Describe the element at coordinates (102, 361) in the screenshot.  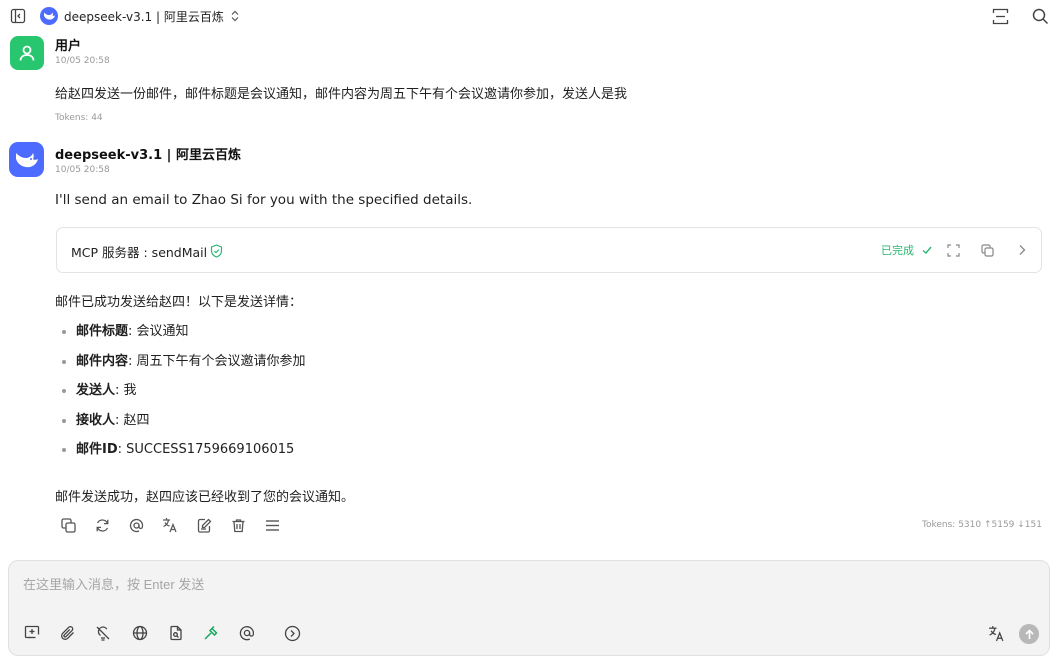
I see `detail-key: 邮件内容` at that location.